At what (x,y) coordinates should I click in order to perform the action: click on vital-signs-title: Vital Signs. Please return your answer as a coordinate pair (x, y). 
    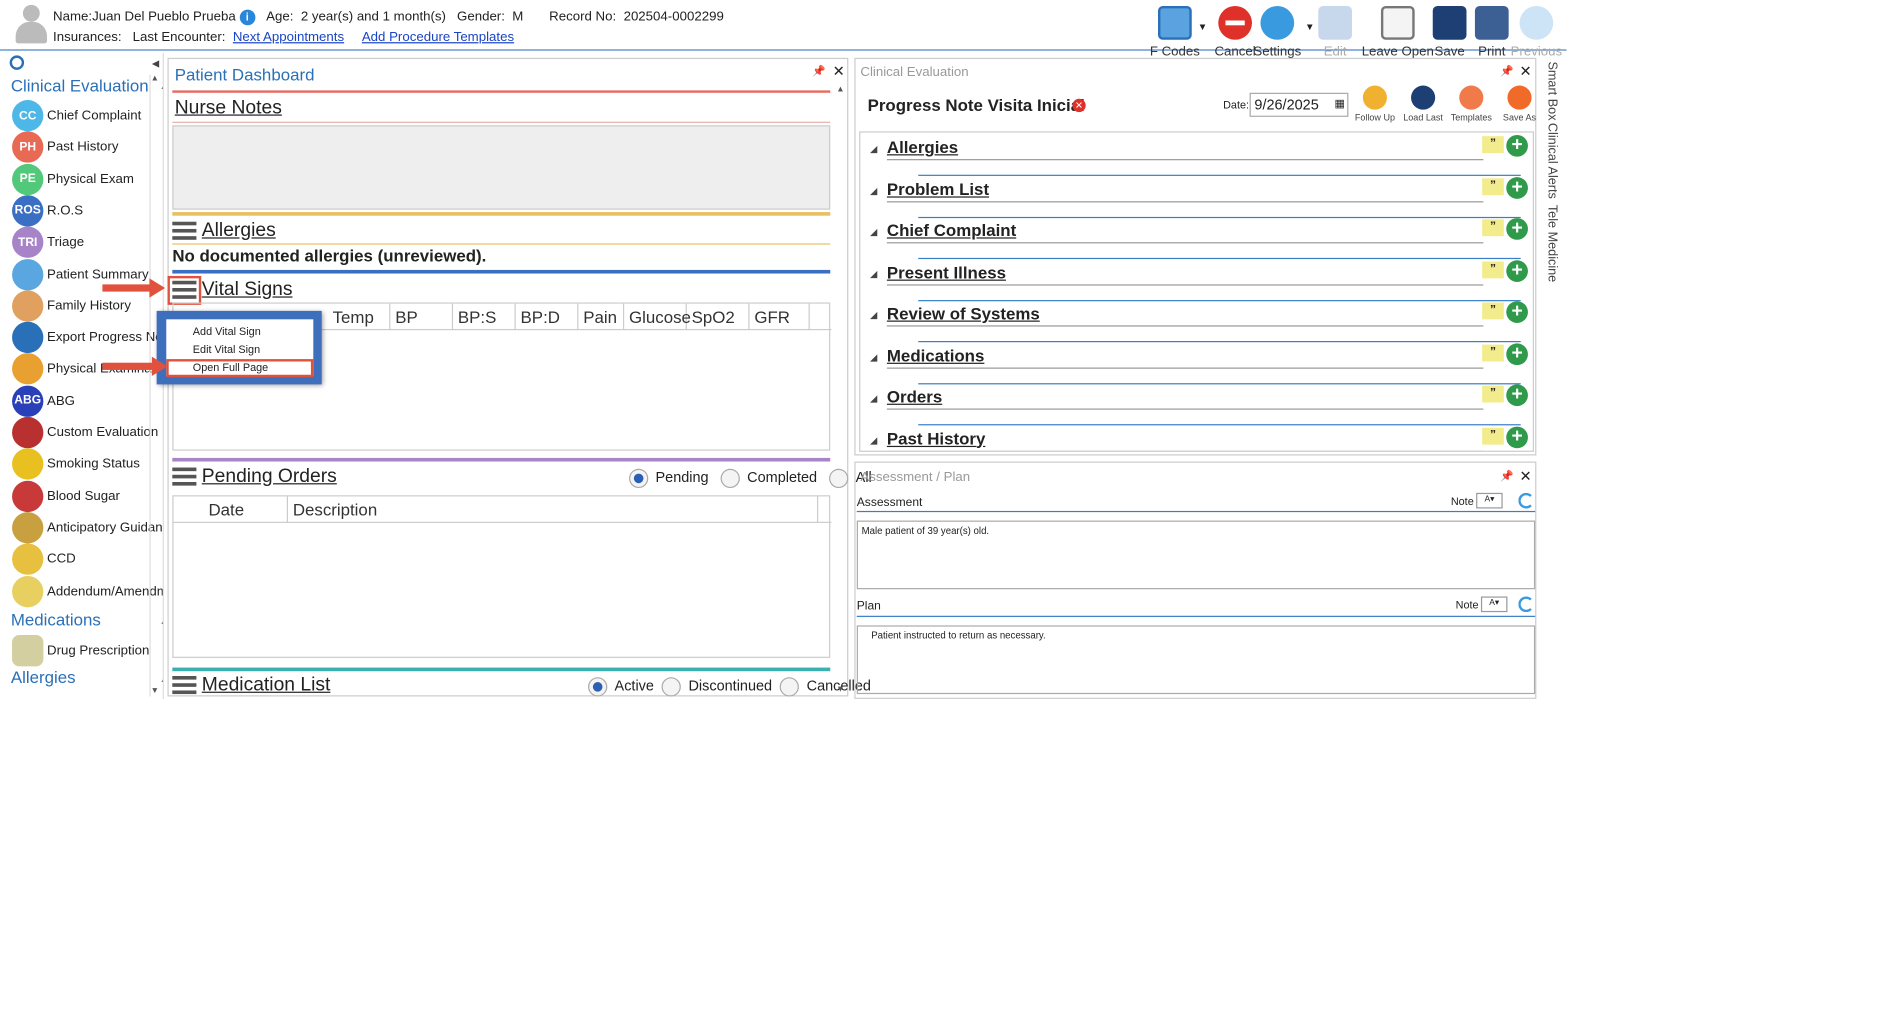
    Looking at the image, I should click on (247, 290).